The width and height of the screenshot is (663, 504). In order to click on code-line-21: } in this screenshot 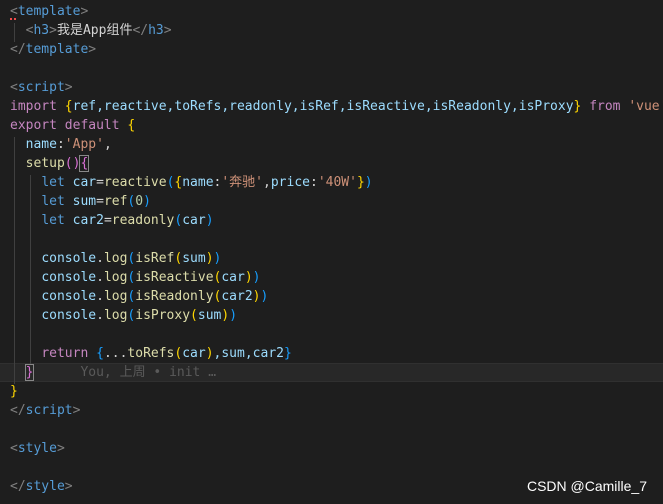, I will do `click(14, 391)`.